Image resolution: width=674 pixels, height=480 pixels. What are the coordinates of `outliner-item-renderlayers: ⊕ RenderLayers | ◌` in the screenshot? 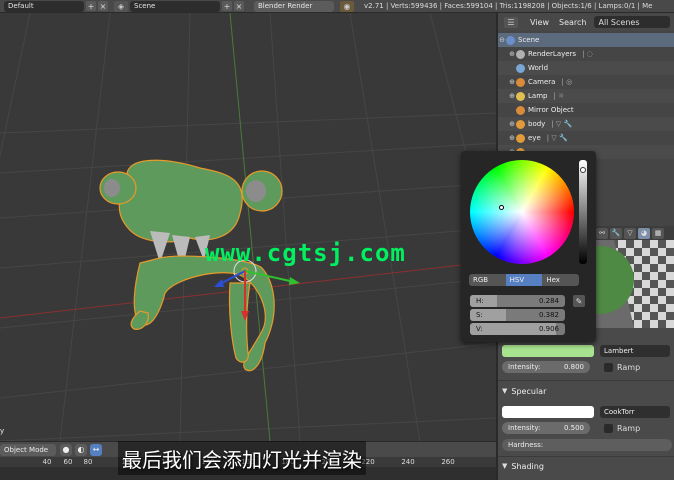 It's located at (586, 54).